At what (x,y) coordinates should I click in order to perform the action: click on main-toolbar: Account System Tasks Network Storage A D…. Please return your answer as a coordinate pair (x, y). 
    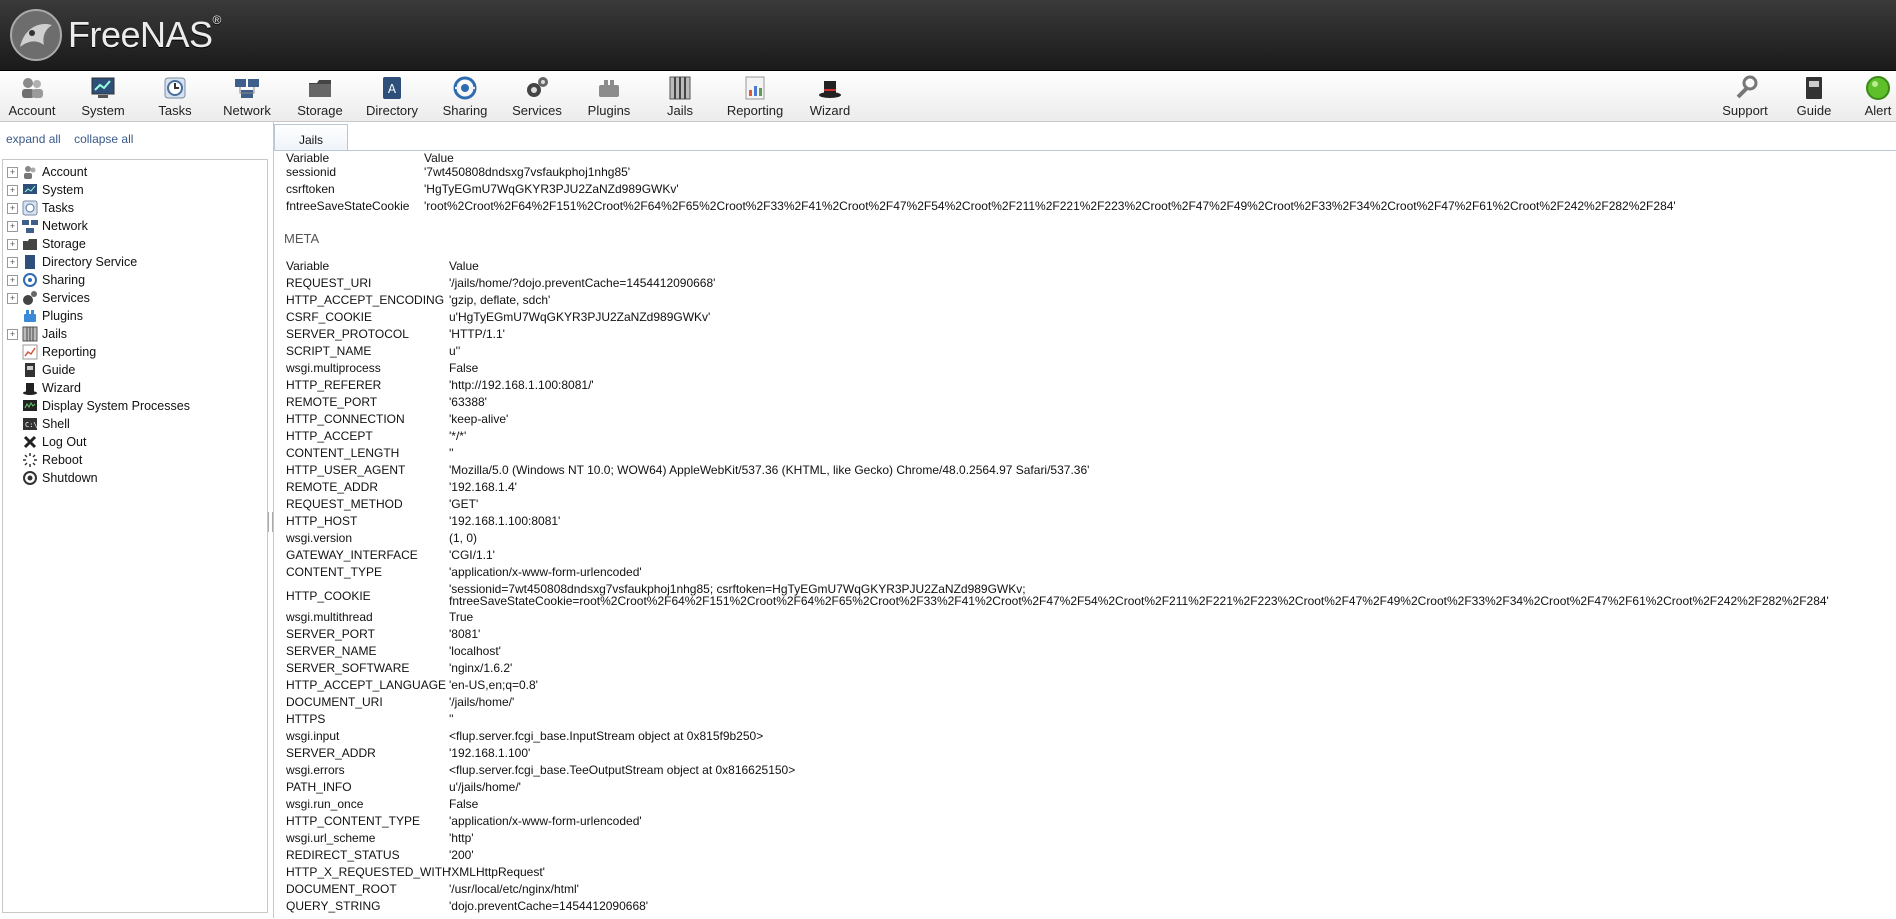
    Looking at the image, I should click on (948, 96).